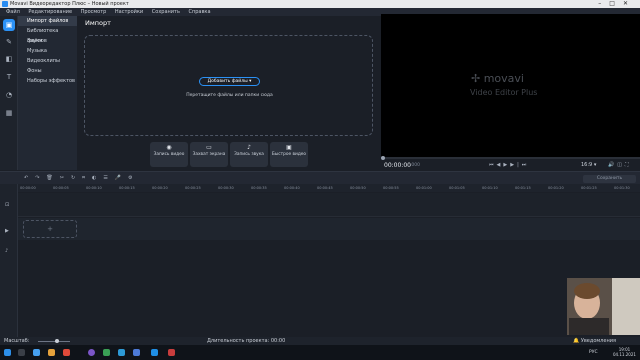  What do you see at coordinates (160, 188) in the screenshot?
I see `ruler-tick: 00:00:20` at bounding box center [160, 188].